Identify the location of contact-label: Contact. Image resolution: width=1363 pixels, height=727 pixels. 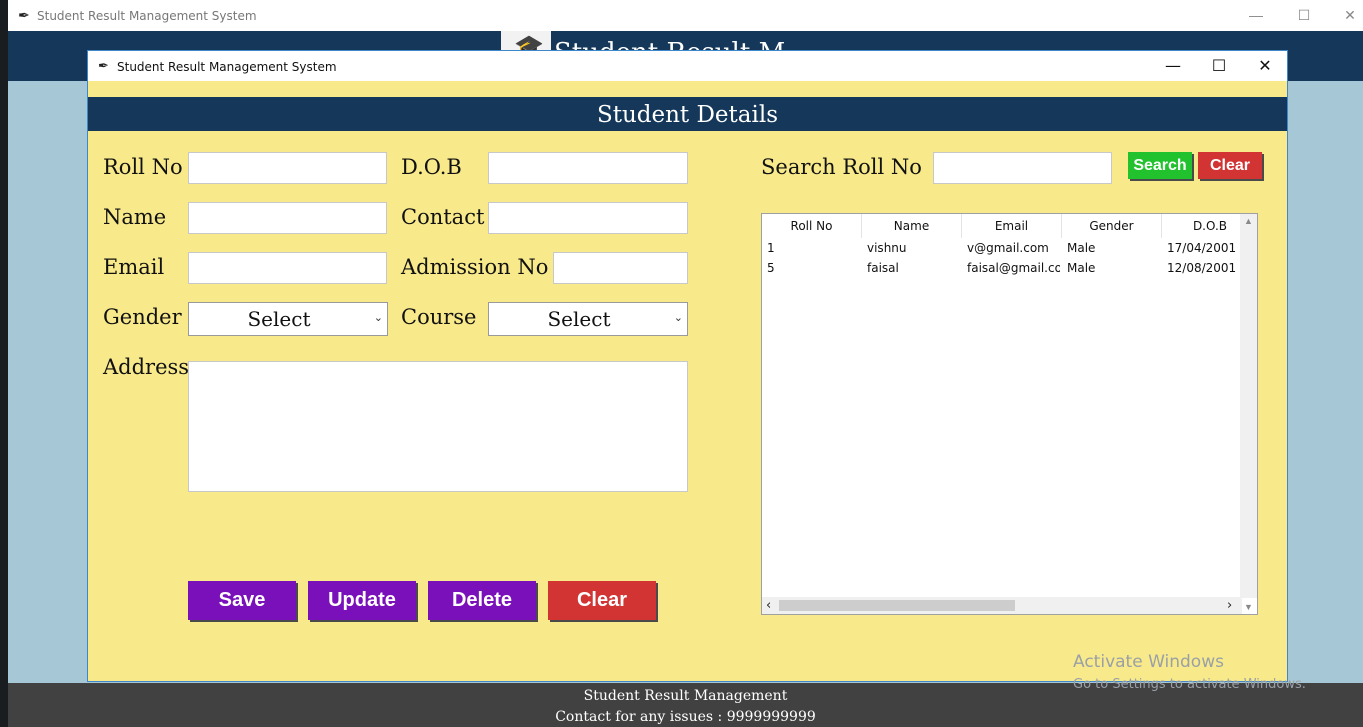
(443, 217).